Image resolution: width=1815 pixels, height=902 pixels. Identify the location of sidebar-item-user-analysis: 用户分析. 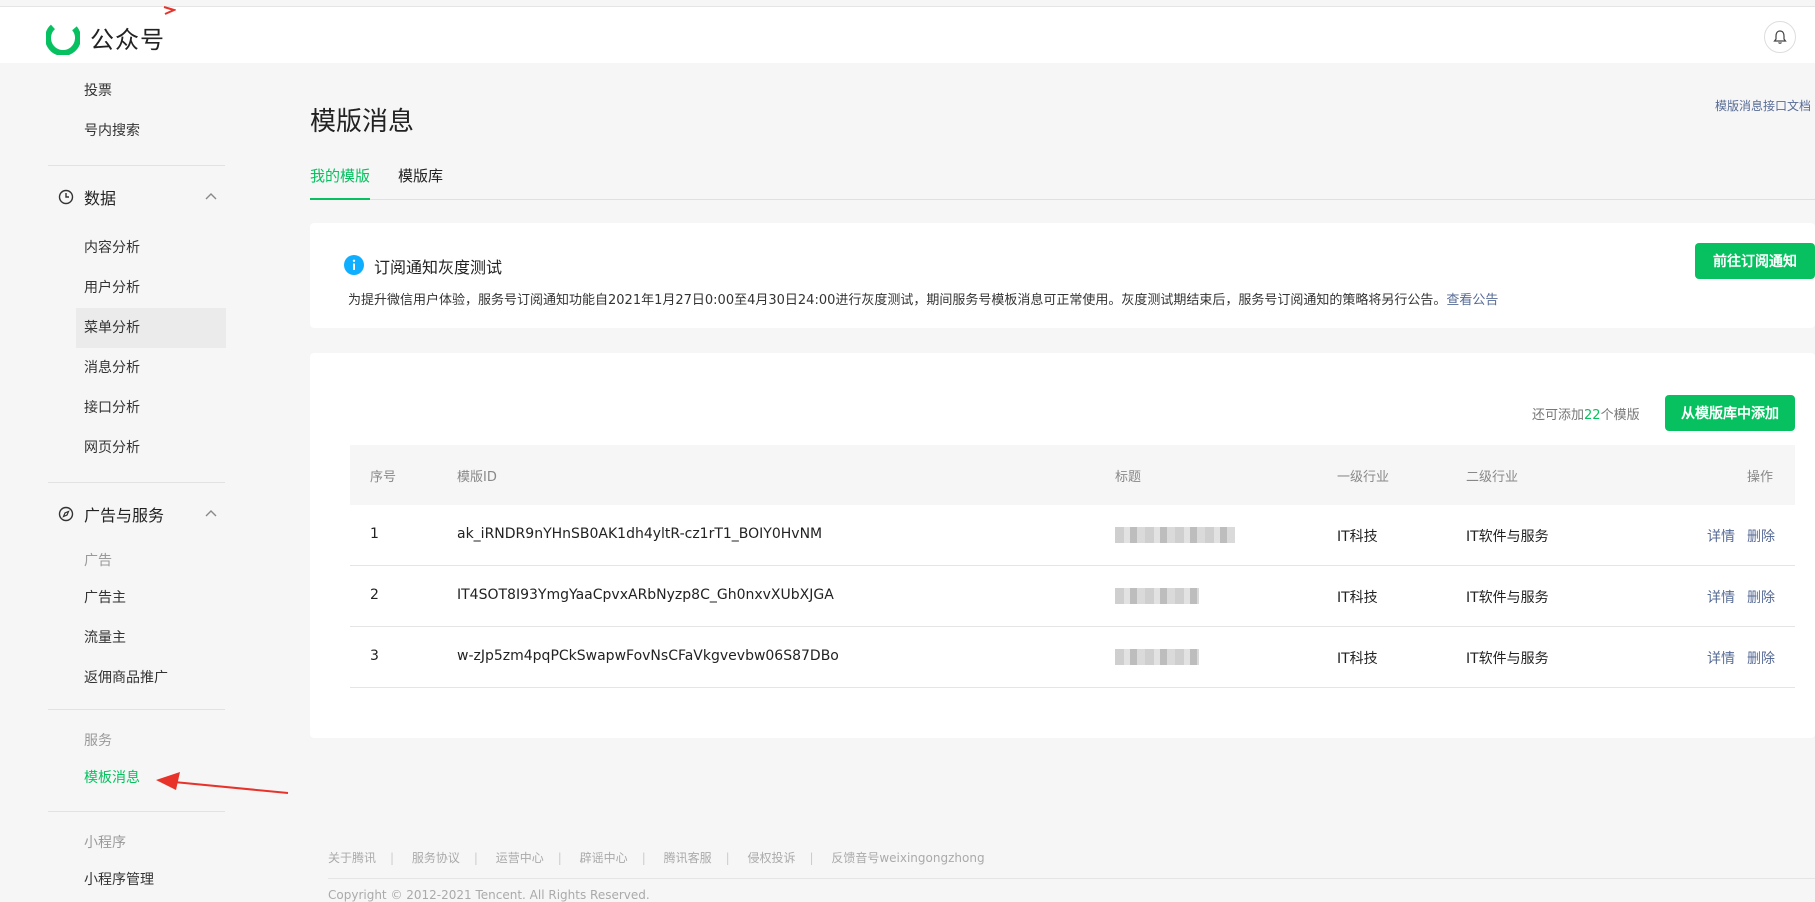
(151, 288).